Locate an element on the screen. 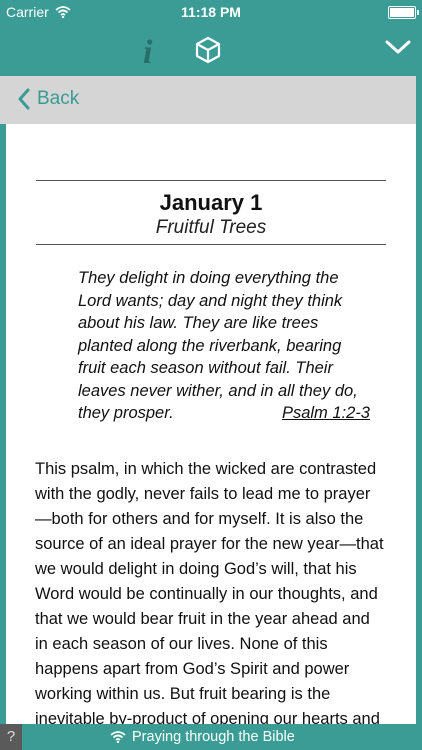 The width and height of the screenshot is (422, 750). status-bar: Carrier 11:18 PM is located at coordinates (211, 12).